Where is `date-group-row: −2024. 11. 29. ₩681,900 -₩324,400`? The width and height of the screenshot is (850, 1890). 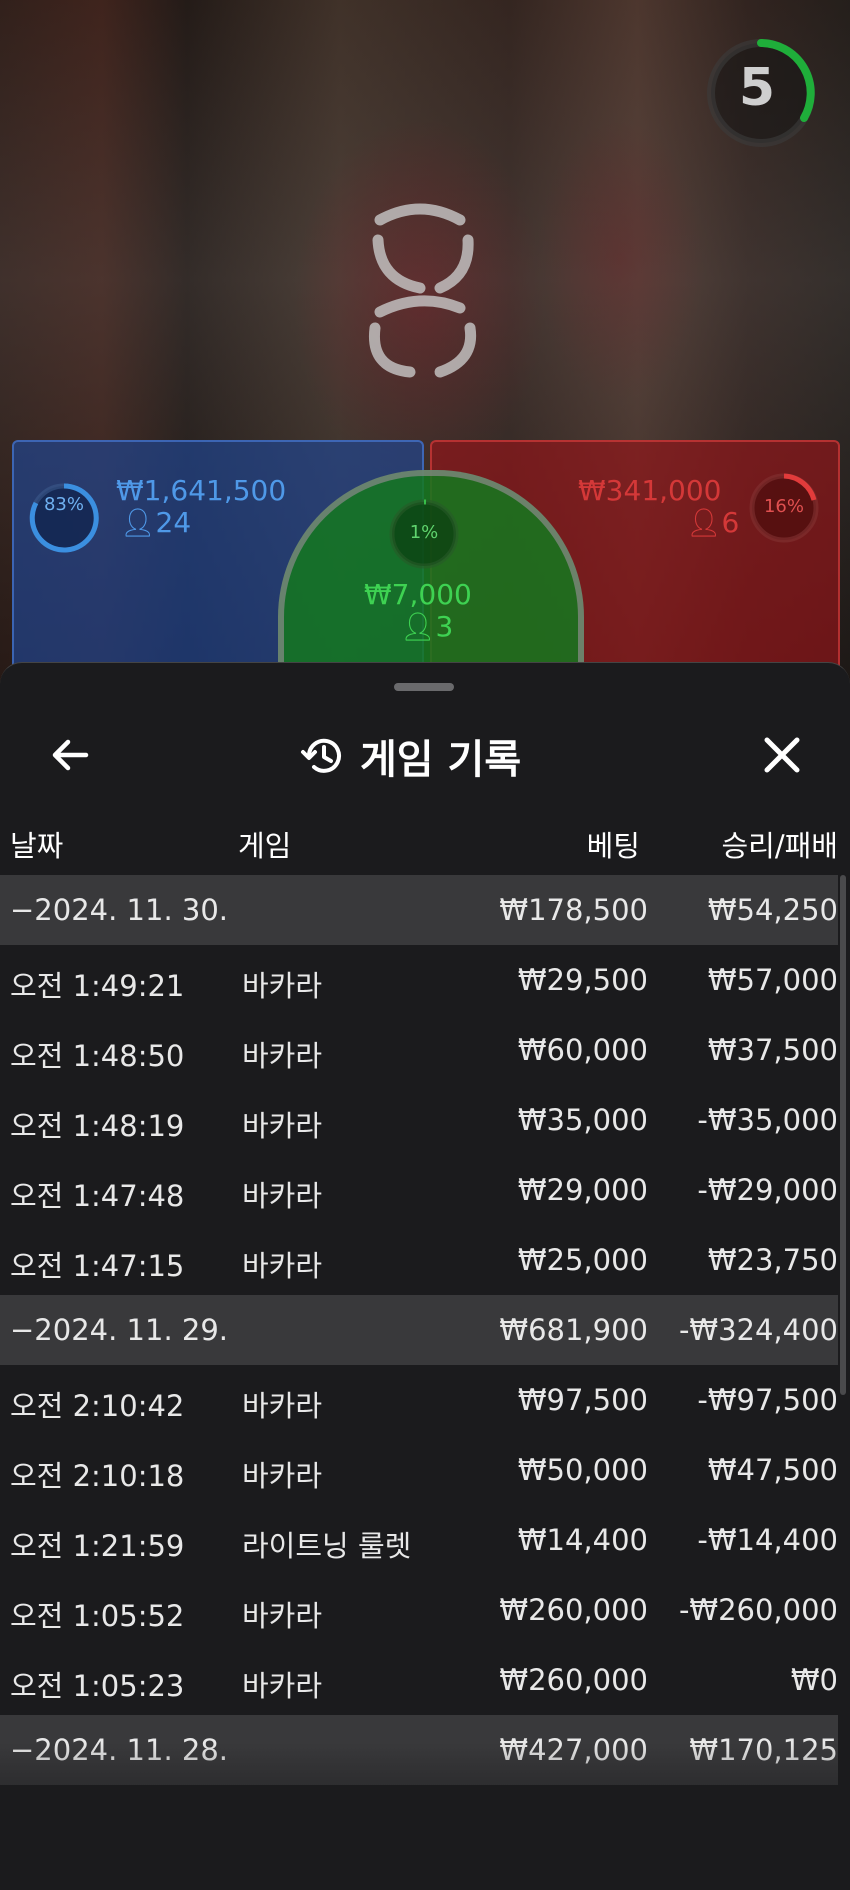 date-group-row: −2024. 11. 29. ₩681,900 -₩324,400 is located at coordinates (419, 1330).